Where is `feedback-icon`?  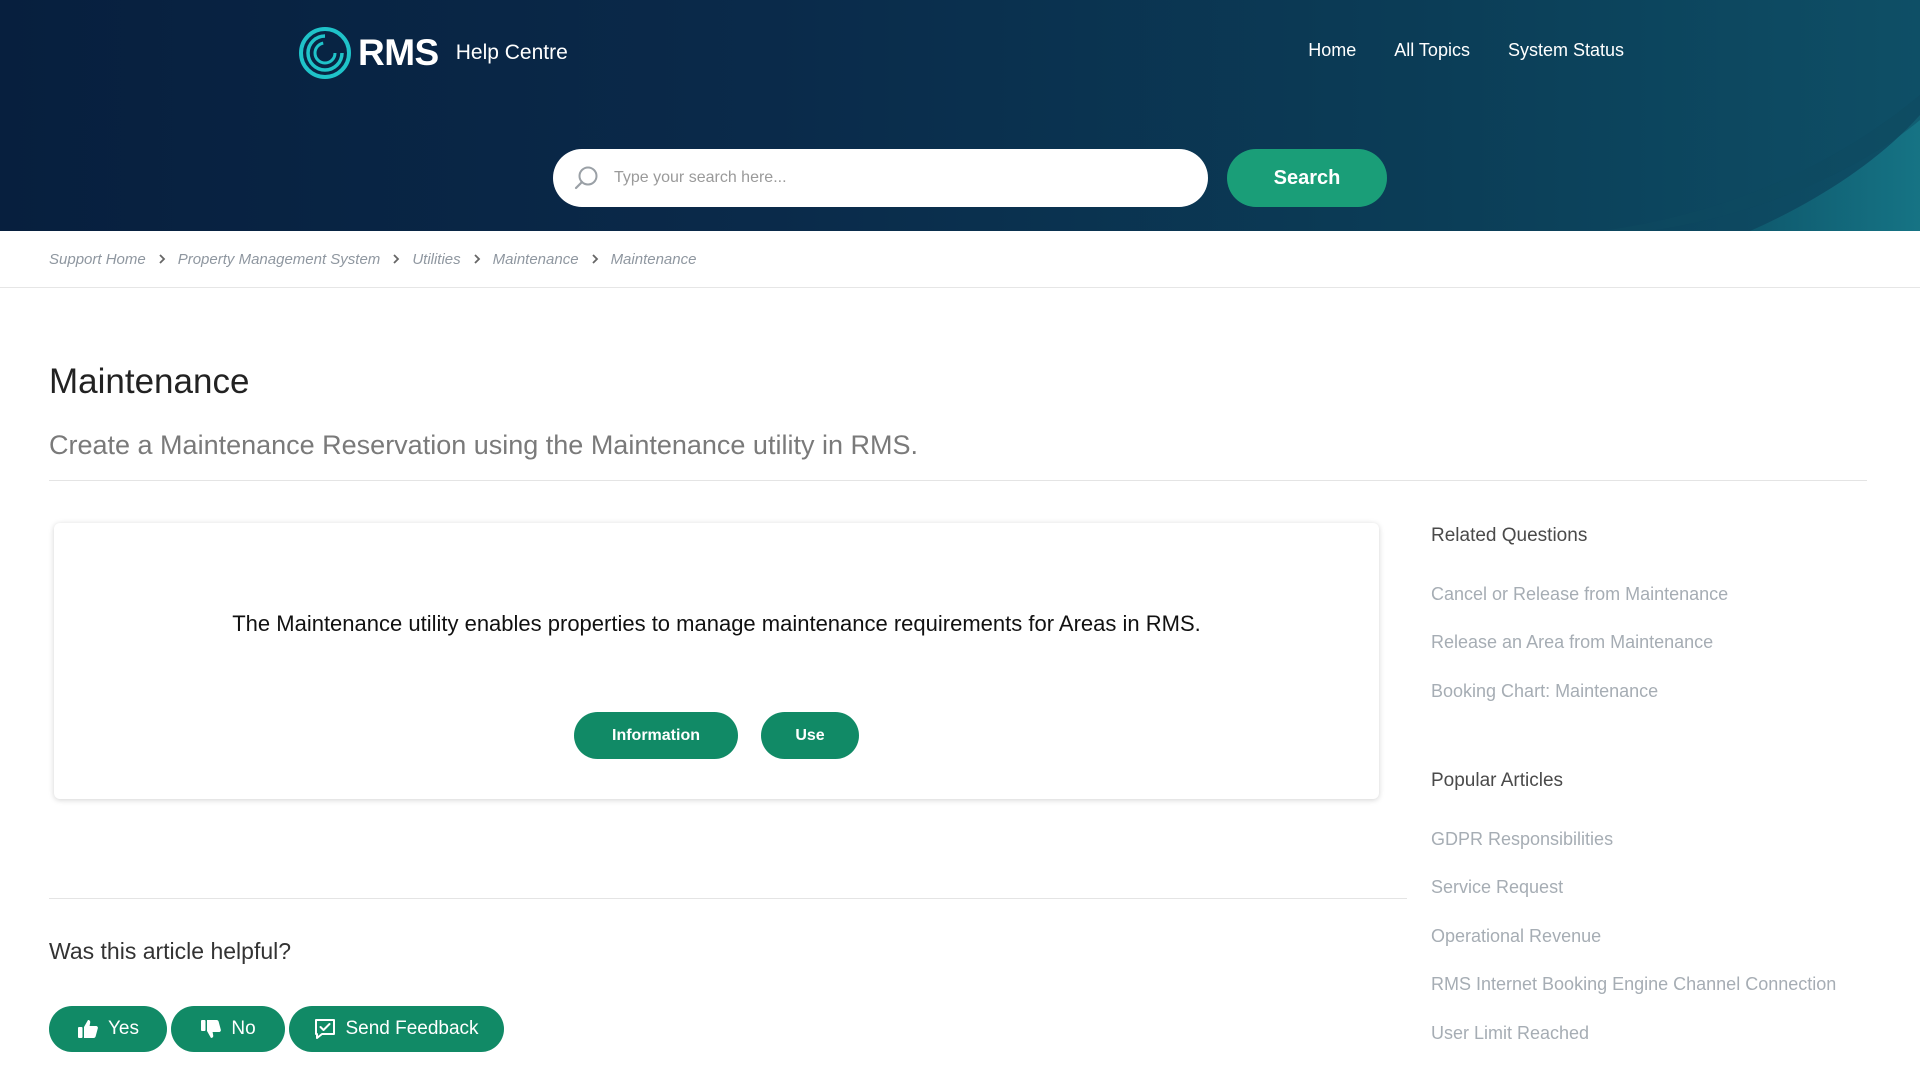
feedback-icon is located at coordinates (325, 1029).